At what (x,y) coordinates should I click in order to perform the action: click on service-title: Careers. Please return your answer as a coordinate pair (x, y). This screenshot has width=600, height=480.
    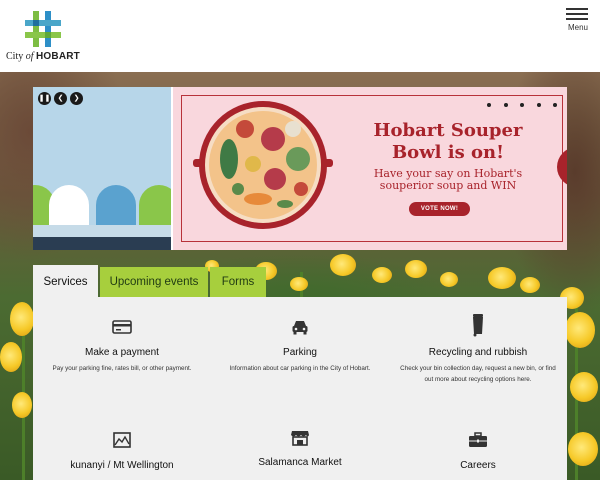
    Looking at the image, I should click on (478, 465).